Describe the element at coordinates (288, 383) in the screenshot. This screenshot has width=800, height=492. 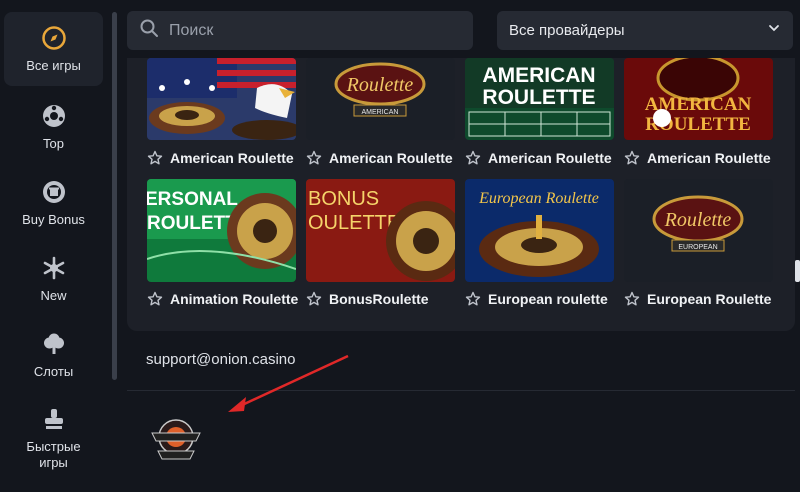
I see `annotation-arrow` at that location.